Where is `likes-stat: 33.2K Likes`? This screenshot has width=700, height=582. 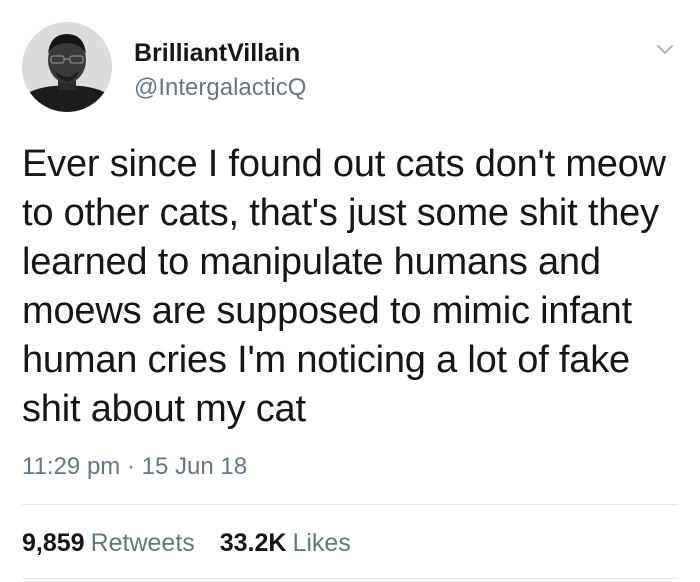
likes-stat: 33.2K Likes is located at coordinates (285, 543).